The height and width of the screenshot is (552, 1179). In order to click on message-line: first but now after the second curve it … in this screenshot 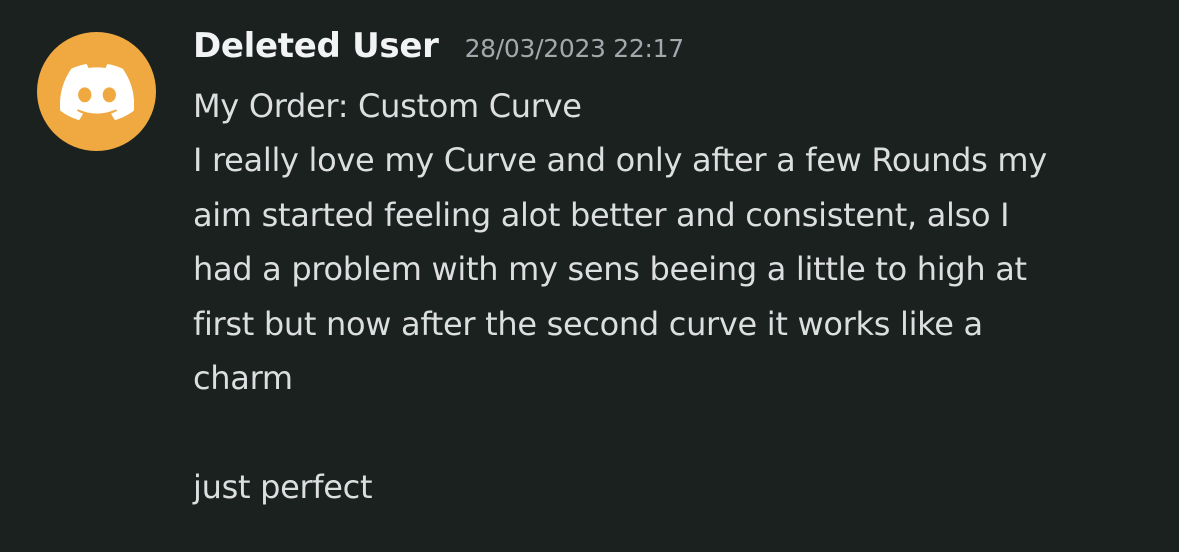, I will do `click(588, 323)`.